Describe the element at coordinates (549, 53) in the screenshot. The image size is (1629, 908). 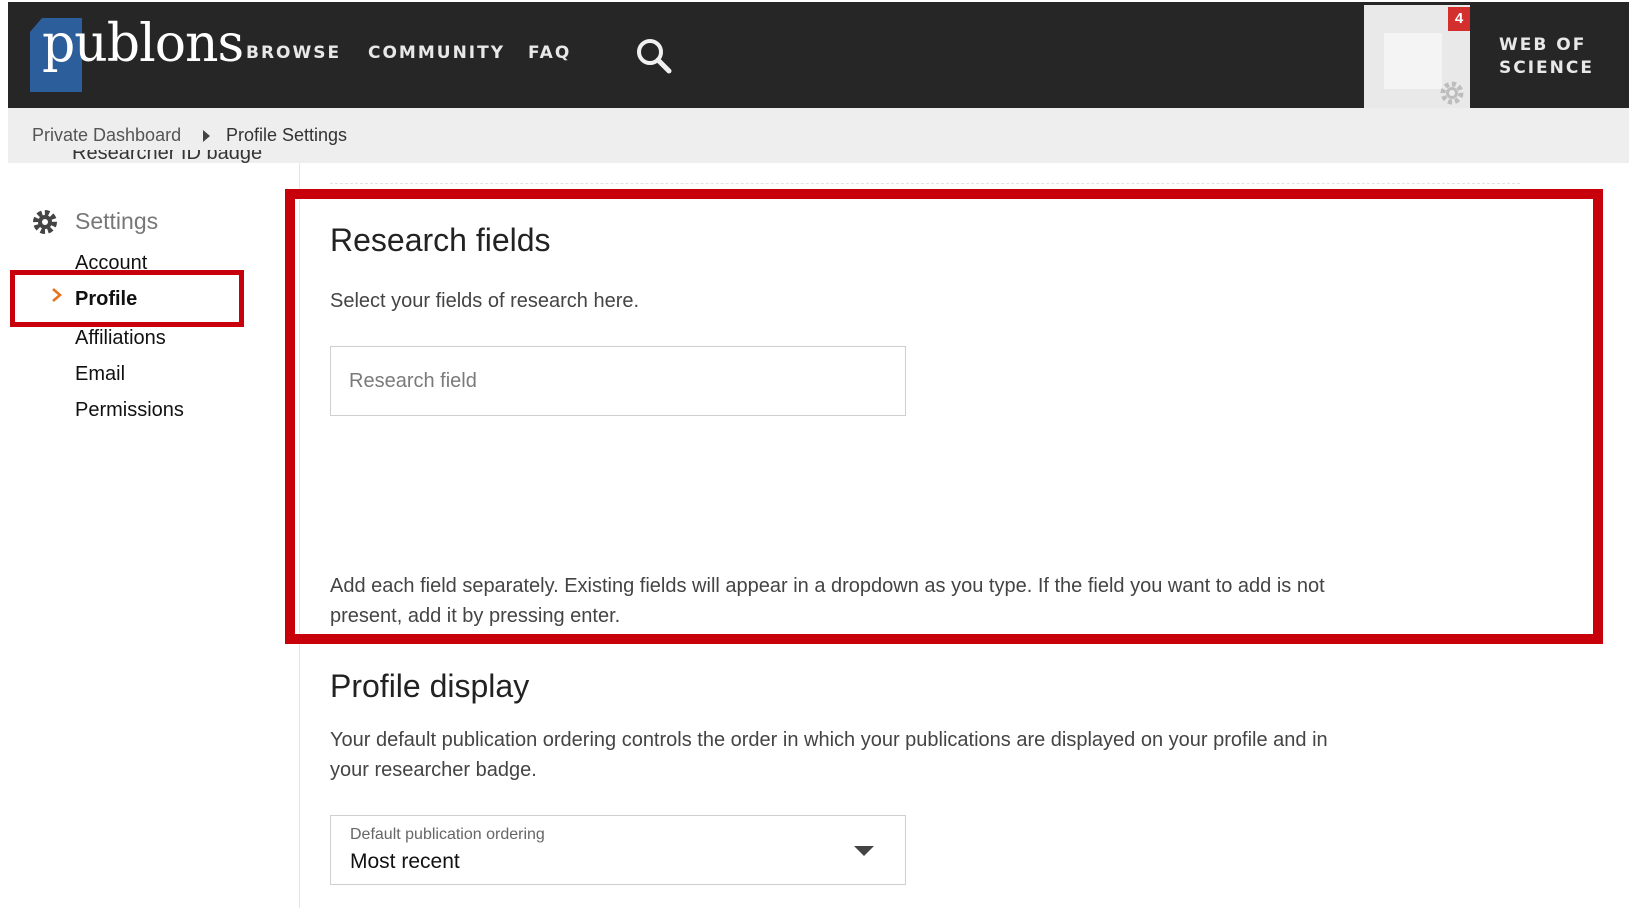
I see `nav-faq: FAQ` at that location.